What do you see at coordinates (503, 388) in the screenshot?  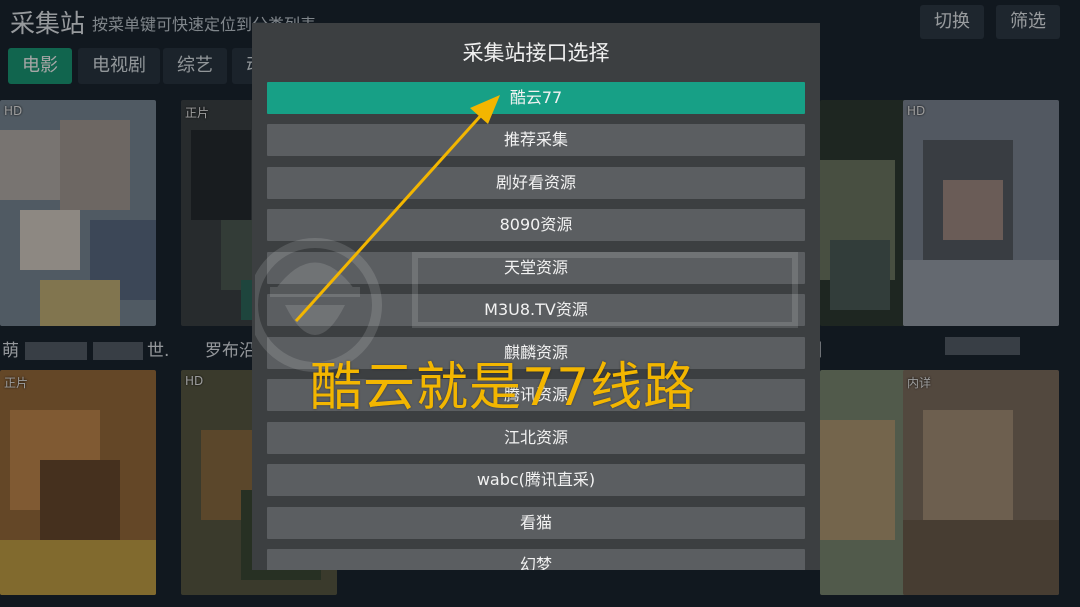 I see `annotation-label: 酷云就是77线路` at bounding box center [503, 388].